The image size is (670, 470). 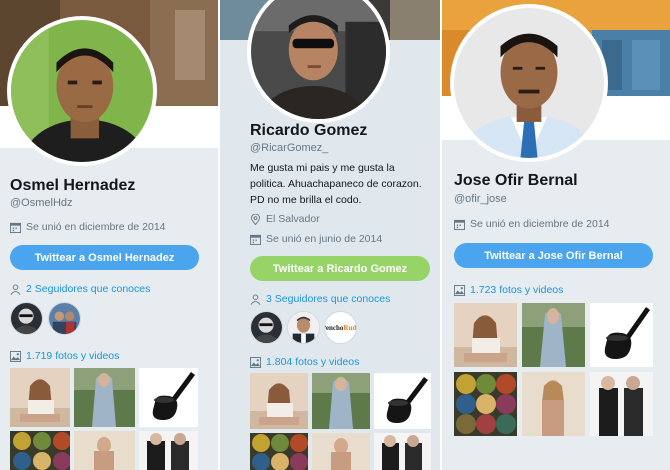 I want to click on photos-videos-text: 1.723 fotos y videos, so click(x=517, y=290).